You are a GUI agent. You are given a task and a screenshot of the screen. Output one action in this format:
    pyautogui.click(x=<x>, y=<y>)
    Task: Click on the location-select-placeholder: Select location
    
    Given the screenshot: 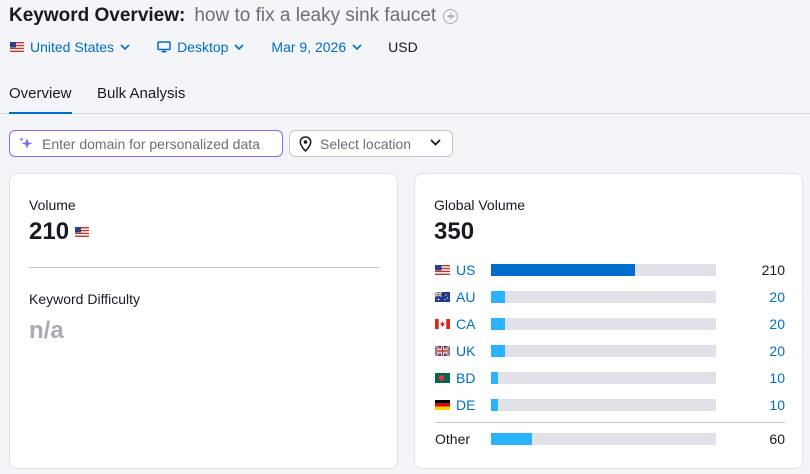 What is the action you would take?
    pyautogui.click(x=366, y=143)
    